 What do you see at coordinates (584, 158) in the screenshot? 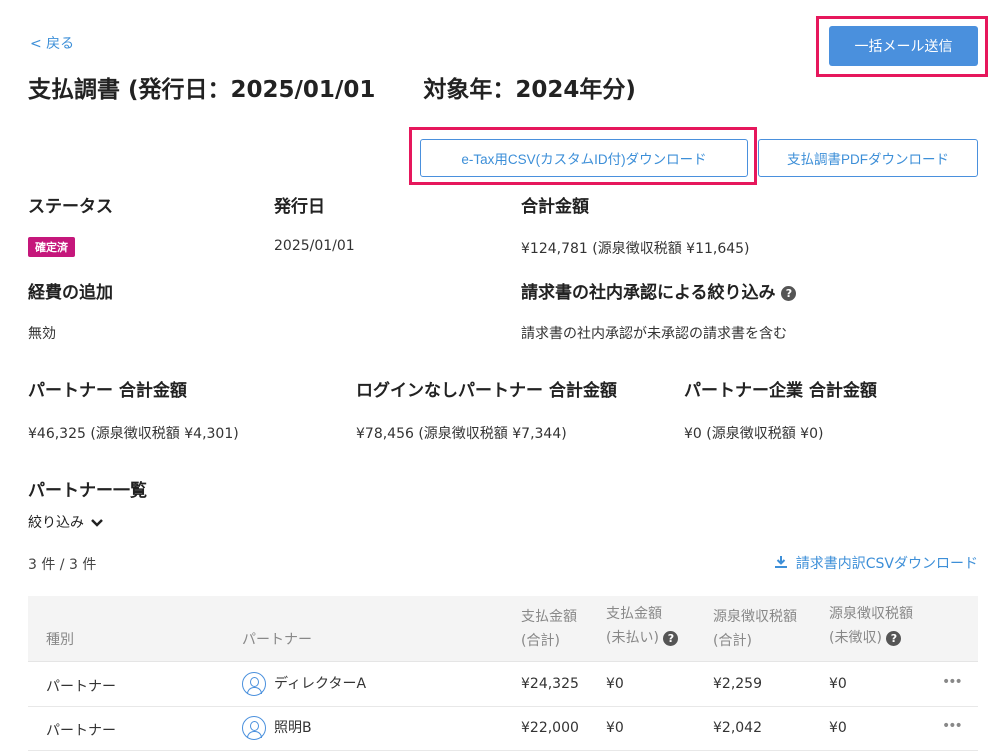
I see `etax-csv-download-button: e-Tax用CSV(カスタムID付)ダウンロード` at bounding box center [584, 158].